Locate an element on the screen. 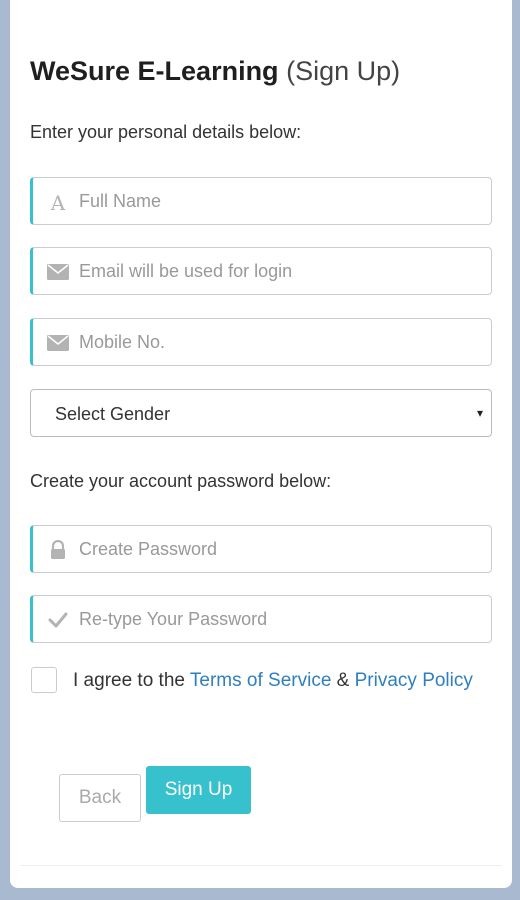 The height and width of the screenshot is (900, 520). email-field is located at coordinates (261, 271).